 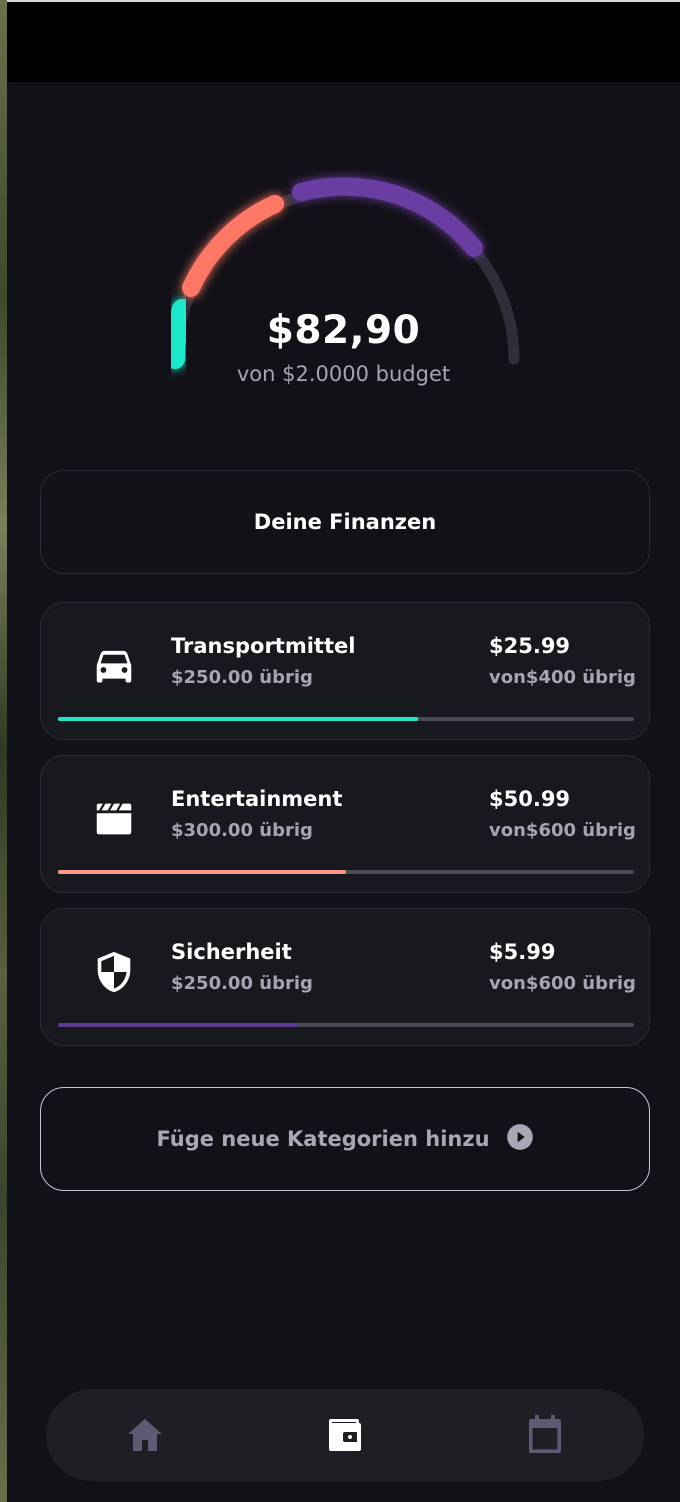 I want to click on background-edge, so click(x=3, y=751).